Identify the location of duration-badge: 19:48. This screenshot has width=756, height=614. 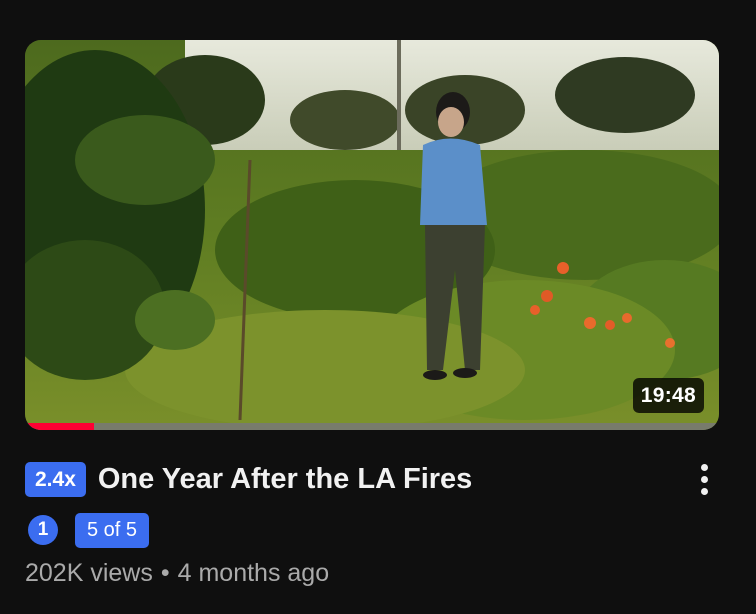
(668, 395).